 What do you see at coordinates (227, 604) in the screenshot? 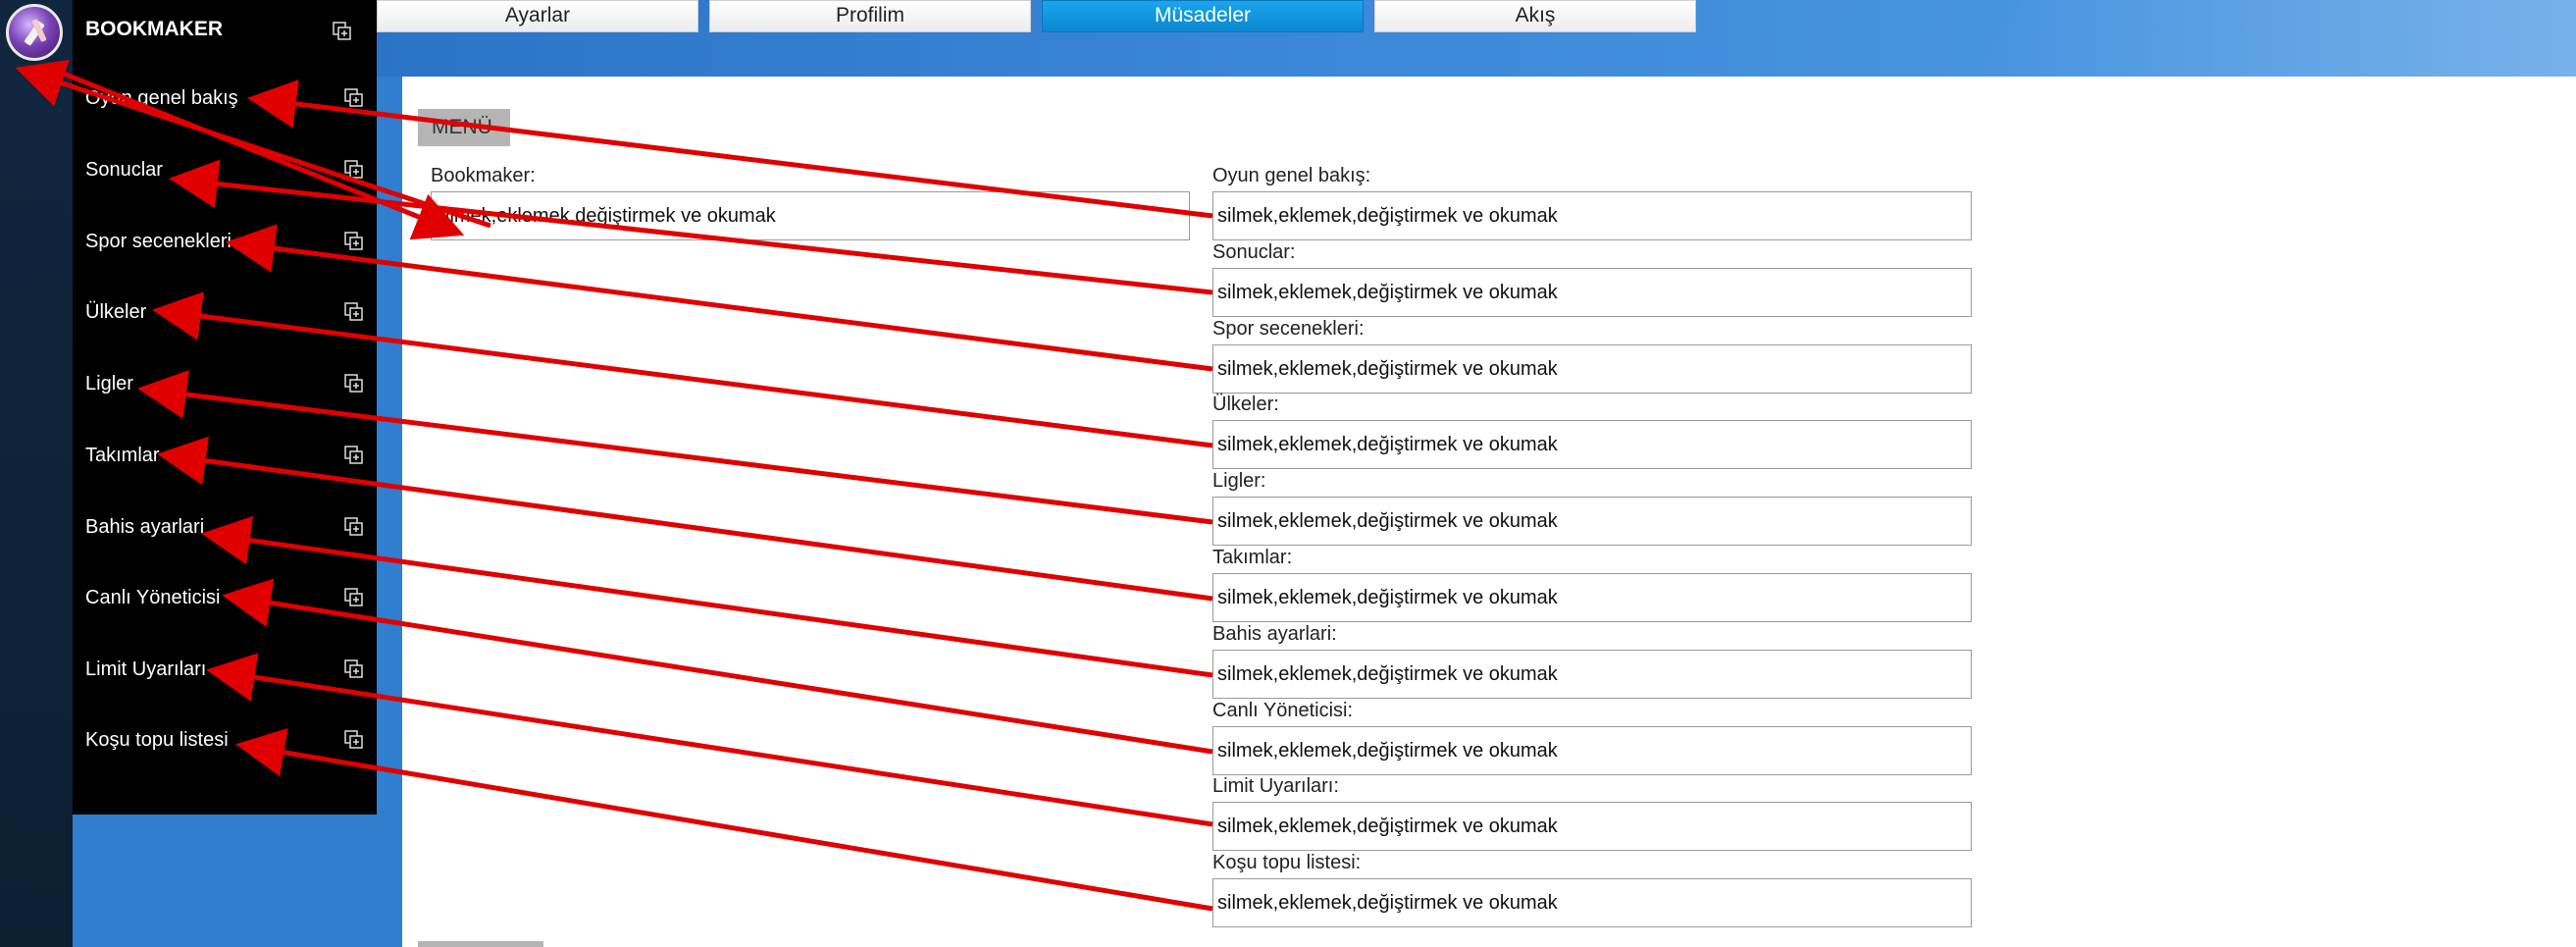
I see `sidebar-item-canli-yoneticisi: Canlı Yöneticisi` at bounding box center [227, 604].